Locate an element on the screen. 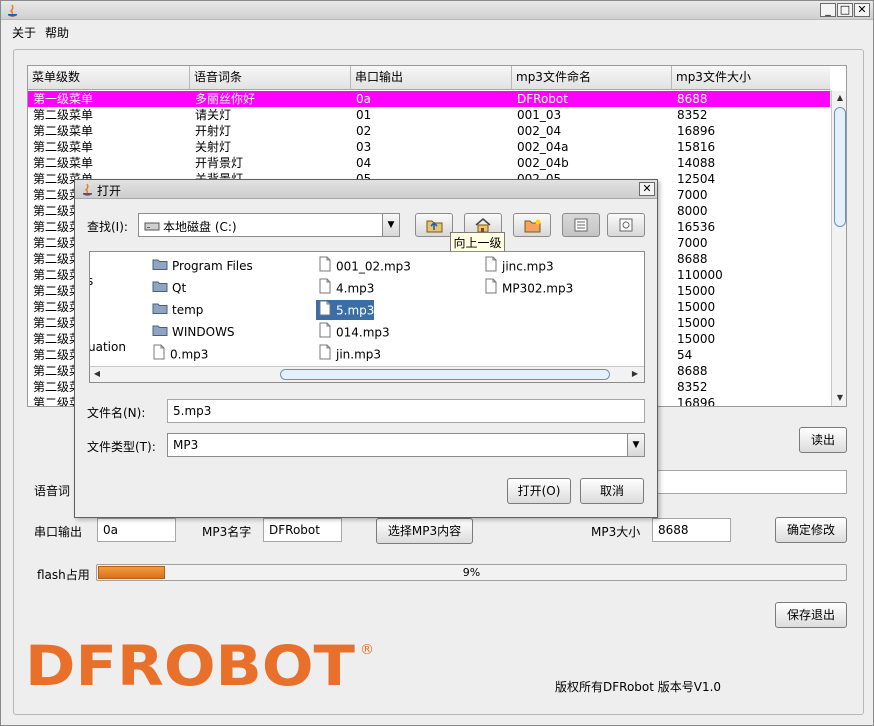 This screenshot has height=726, width=874. cut-off-text: s is located at coordinates (91, 281).